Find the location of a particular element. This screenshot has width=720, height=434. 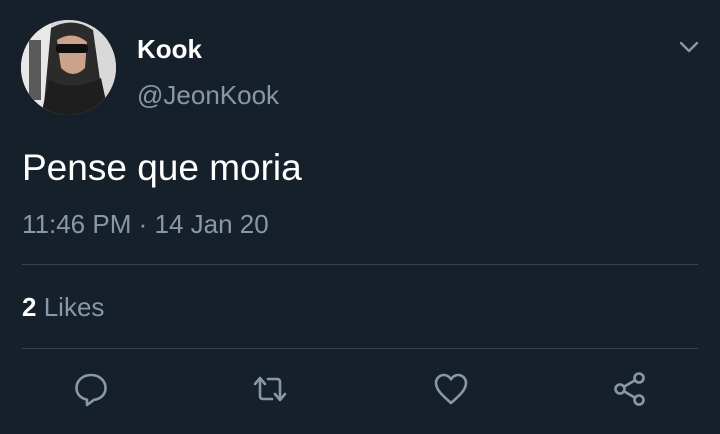

user-handle: @JeonKook is located at coordinates (208, 95).